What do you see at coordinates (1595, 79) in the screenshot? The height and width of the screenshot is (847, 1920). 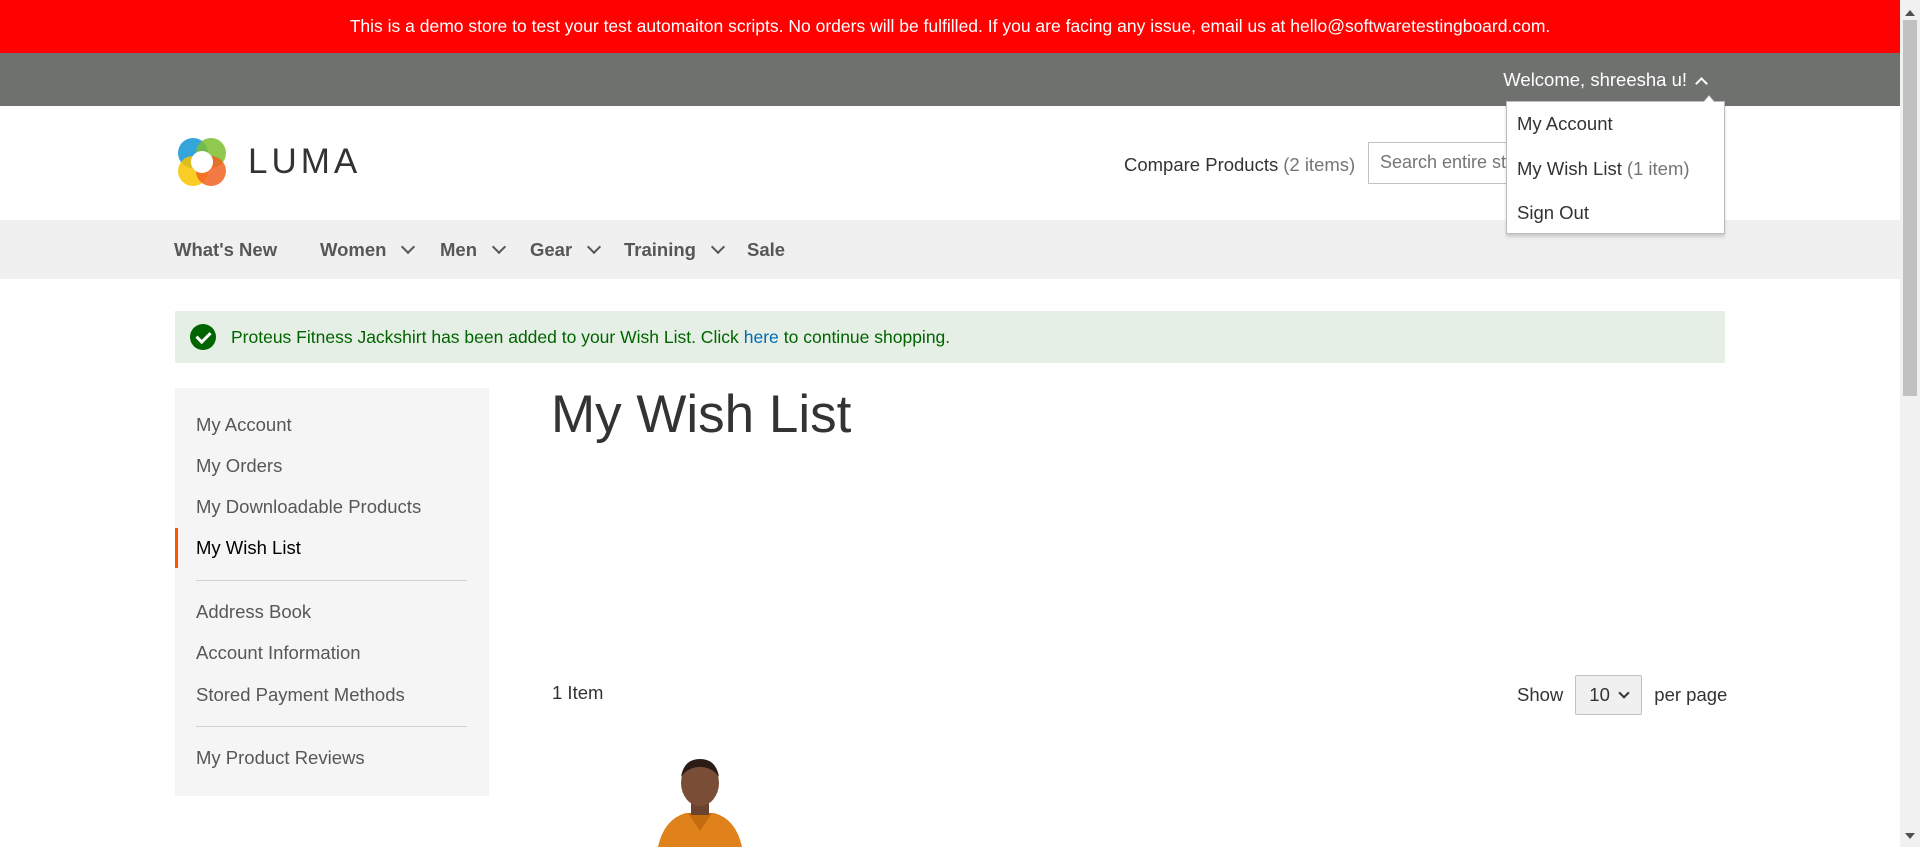 I see `welcome-text: Welcome, shreesha u!` at bounding box center [1595, 79].